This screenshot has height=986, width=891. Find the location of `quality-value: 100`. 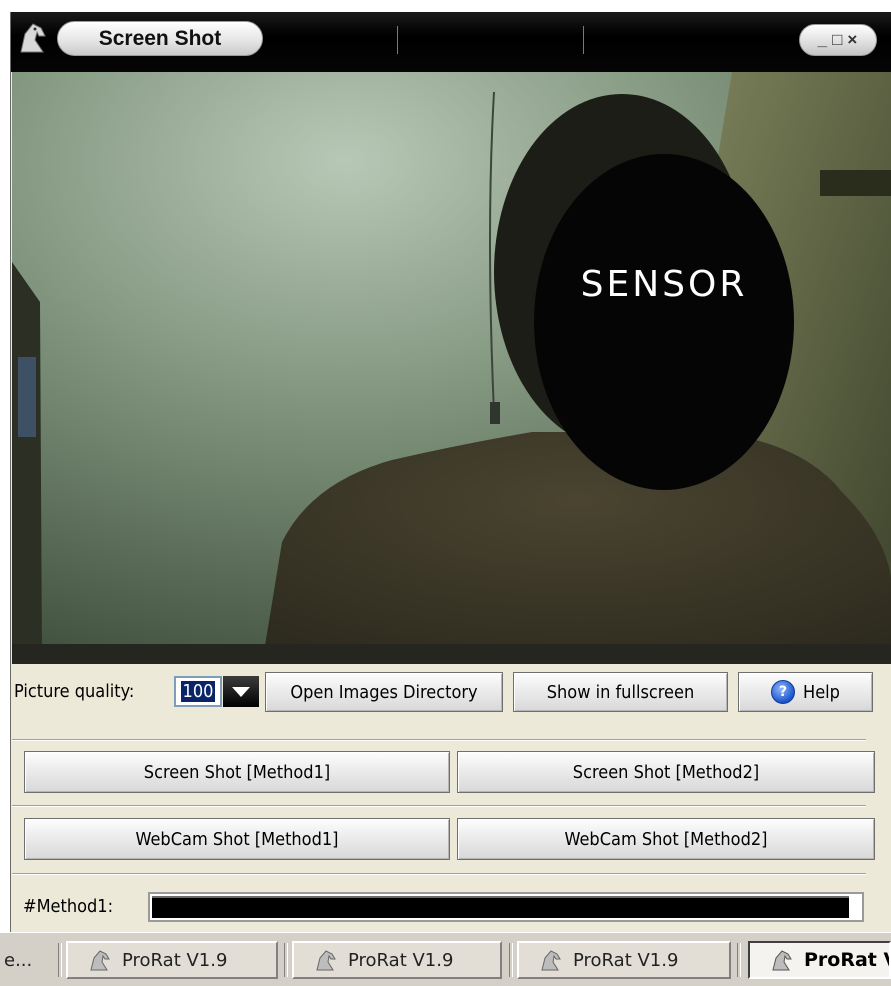

quality-value: 100 is located at coordinates (198, 691).